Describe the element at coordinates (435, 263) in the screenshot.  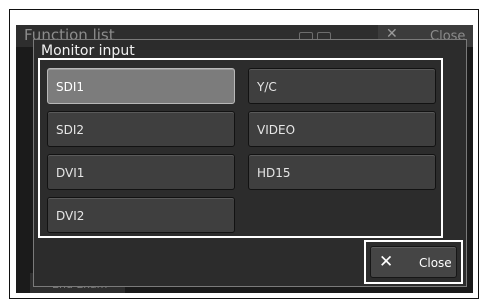
I see `close-button-label: Close` at that location.